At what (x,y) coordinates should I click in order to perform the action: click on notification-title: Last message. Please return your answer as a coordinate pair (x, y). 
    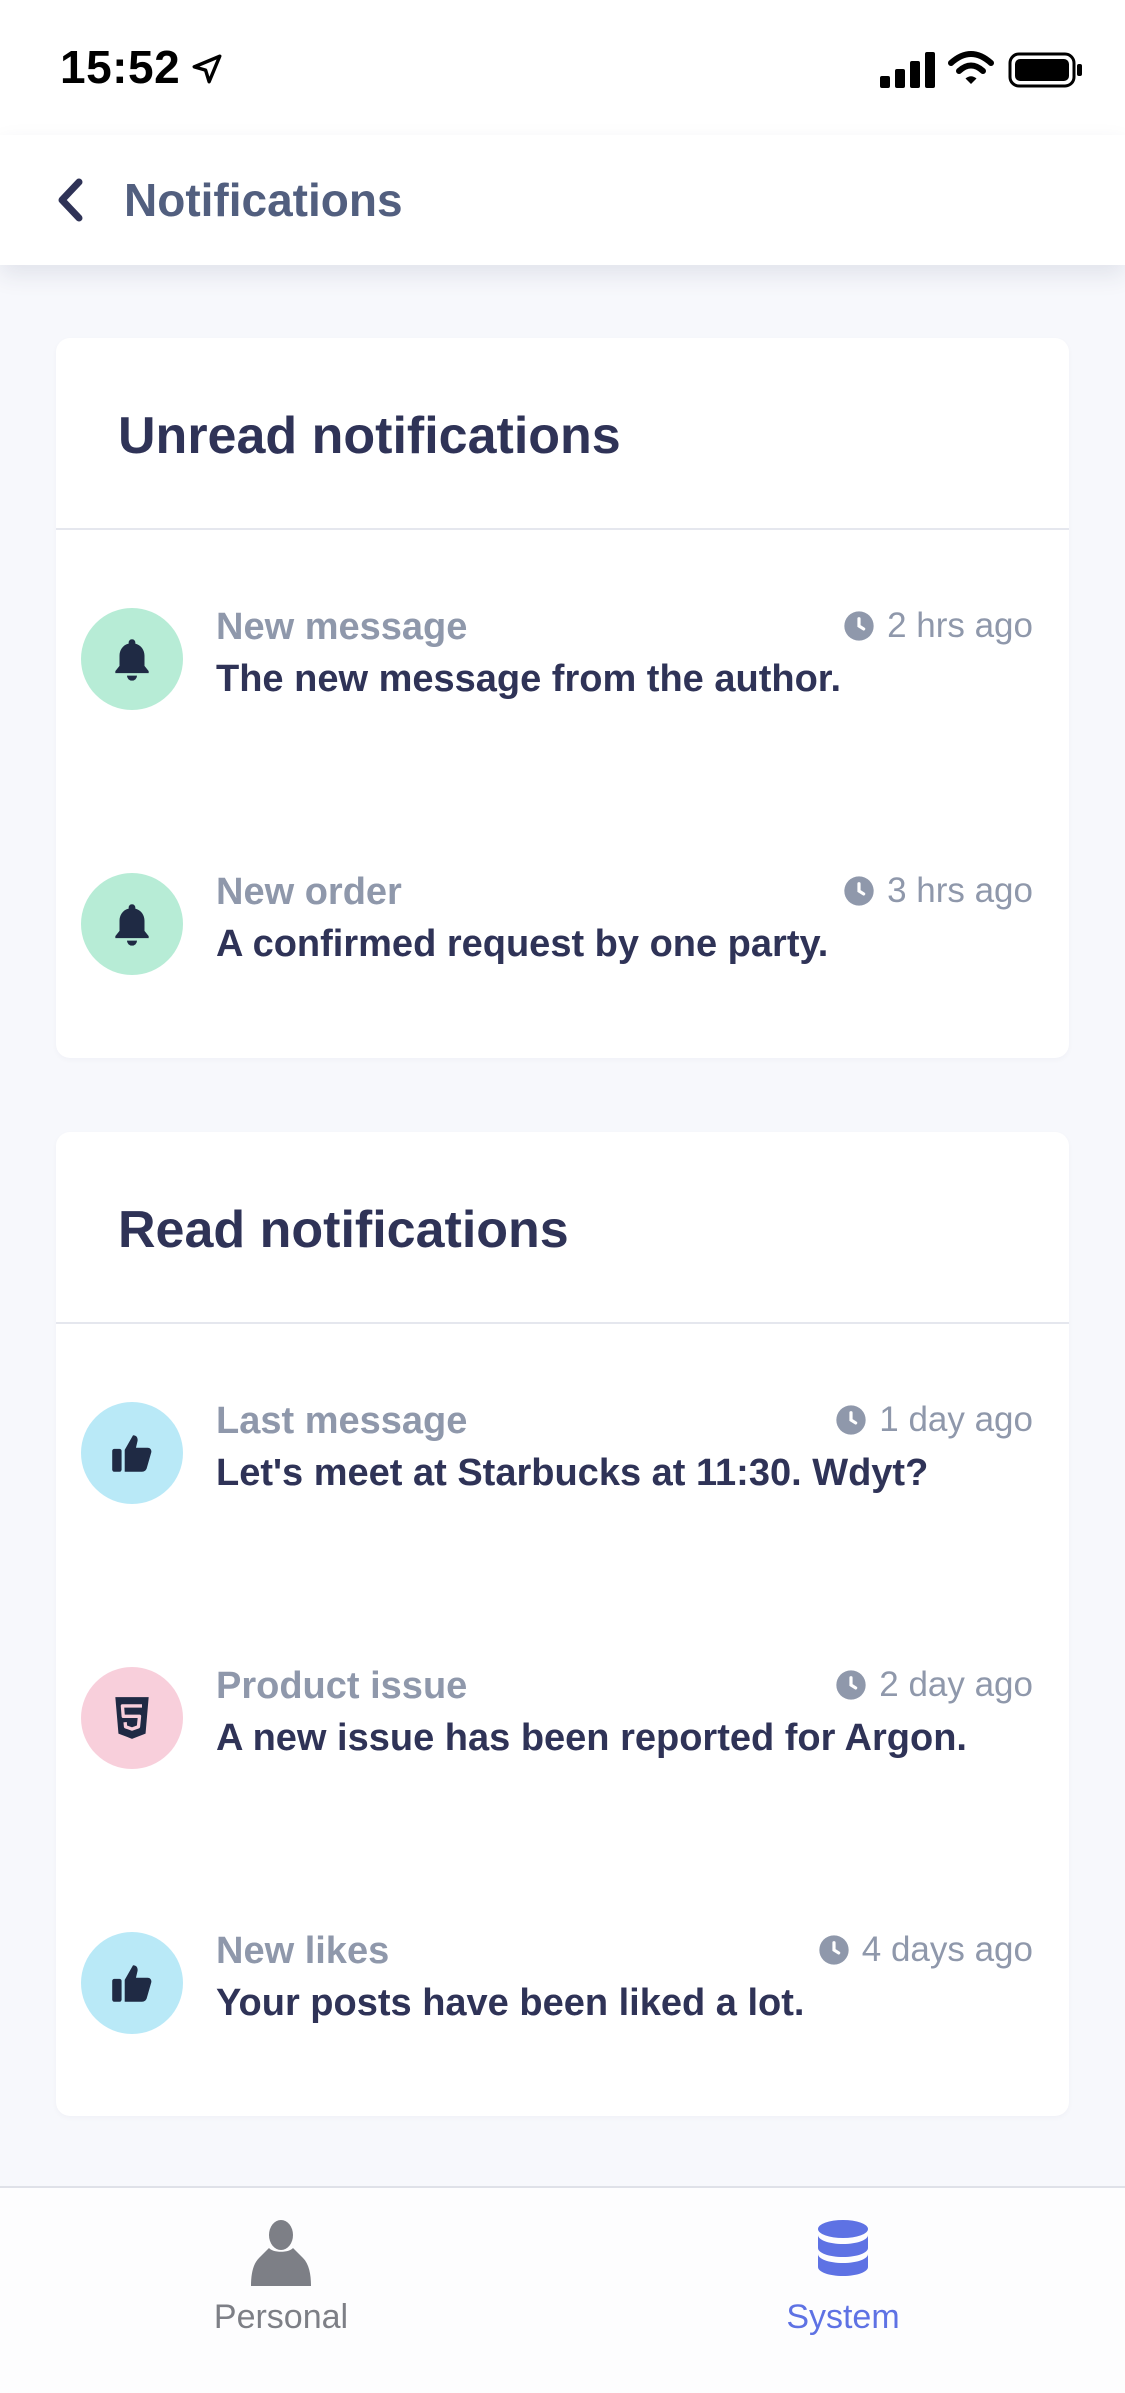
    Looking at the image, I should click on (342, 1421).